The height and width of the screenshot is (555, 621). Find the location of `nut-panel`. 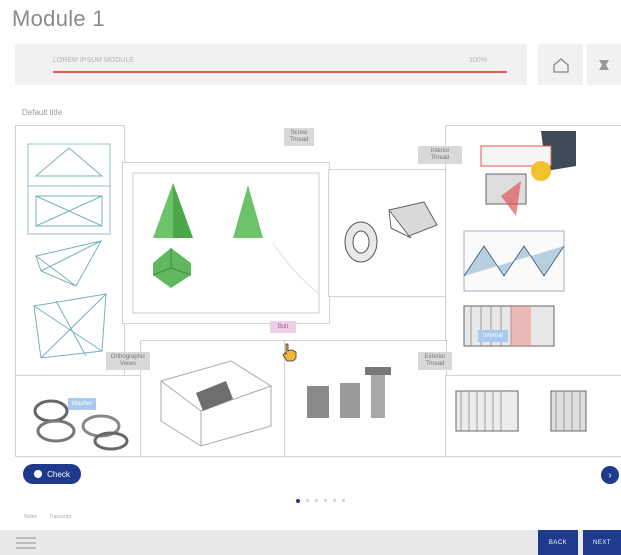

nut-panel is located at coordinates (388, 233).